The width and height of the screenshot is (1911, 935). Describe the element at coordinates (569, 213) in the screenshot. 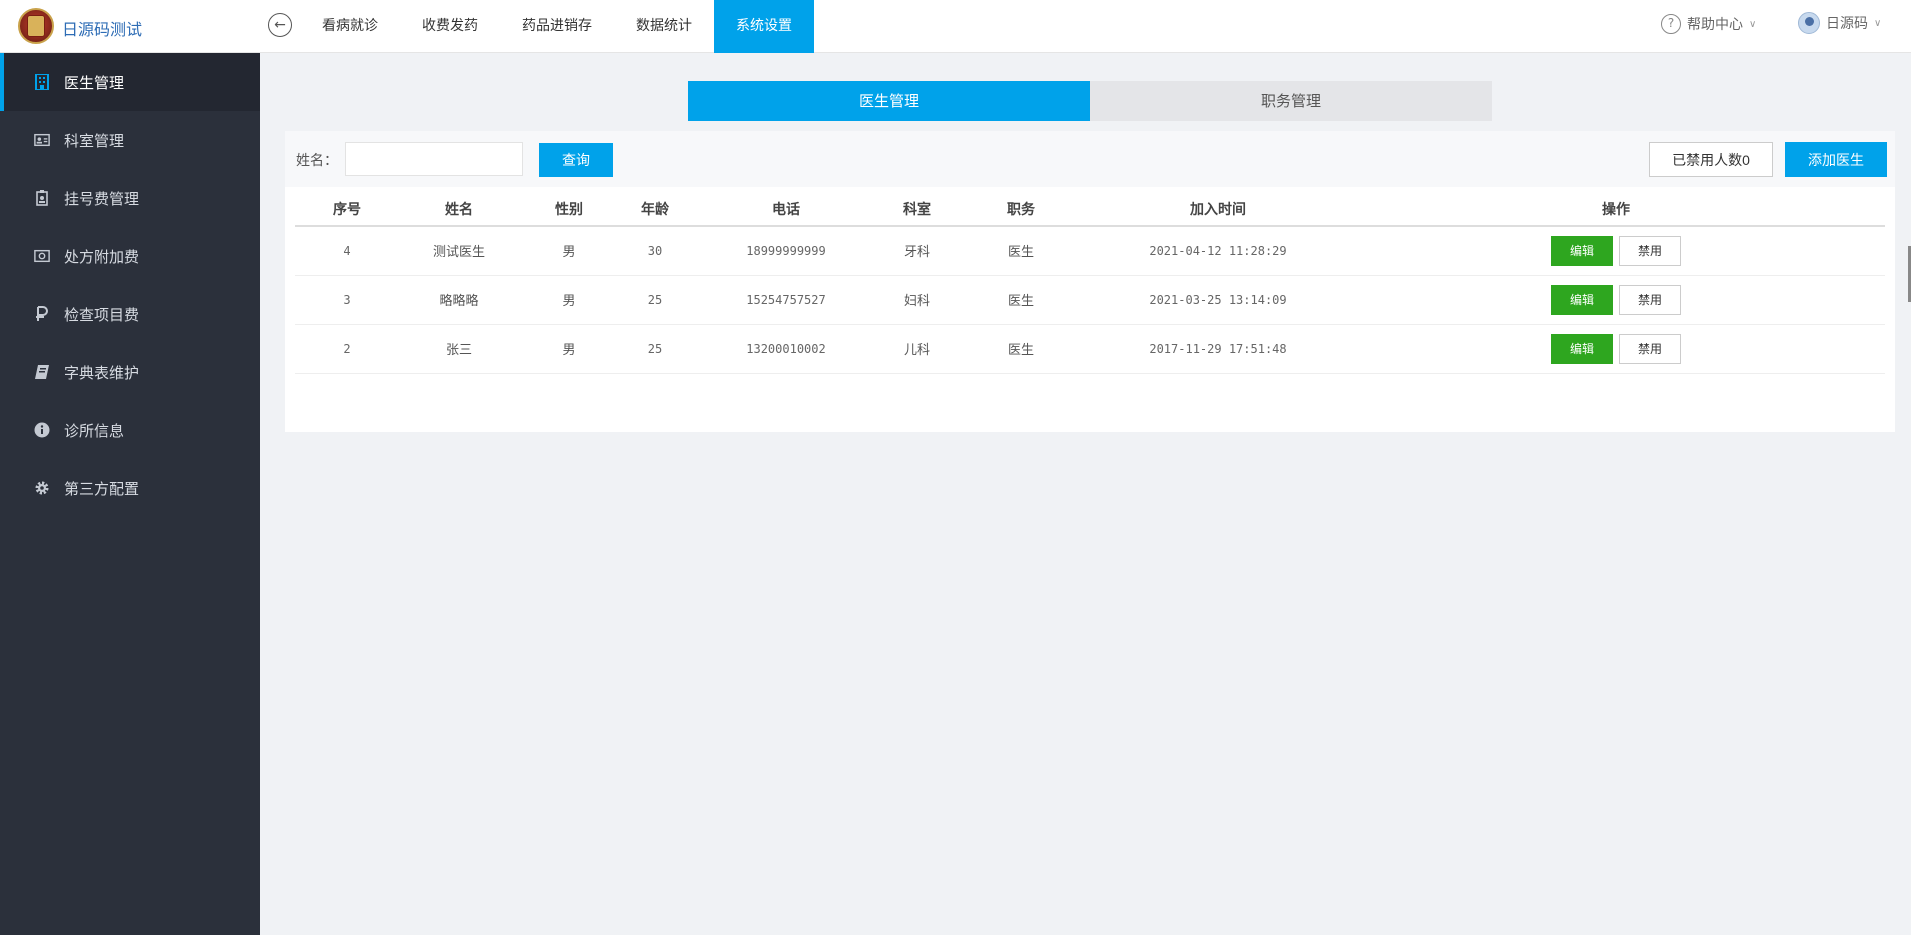

I see `column-header-gender: 性别` at that location.